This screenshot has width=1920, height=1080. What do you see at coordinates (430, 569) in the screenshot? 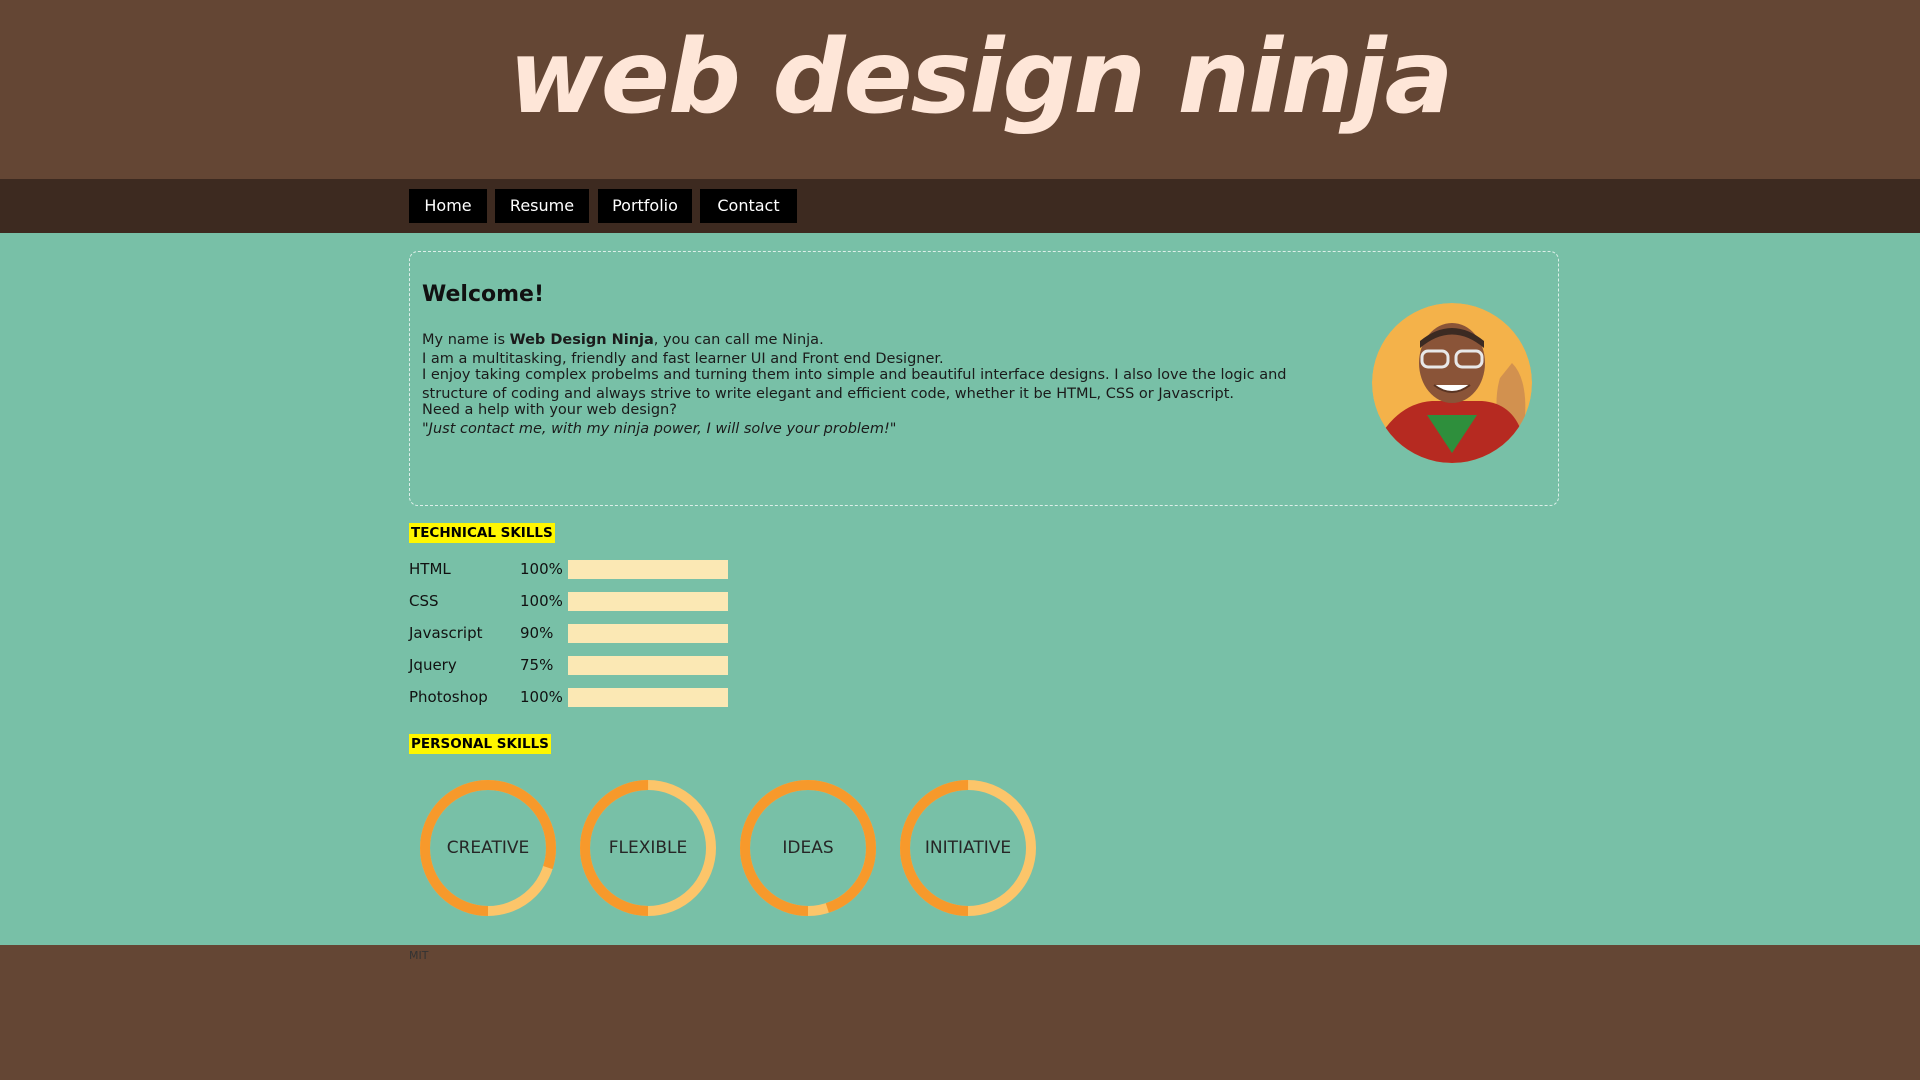
I see `skill-name: HTML` at bounding box center [430, 569].